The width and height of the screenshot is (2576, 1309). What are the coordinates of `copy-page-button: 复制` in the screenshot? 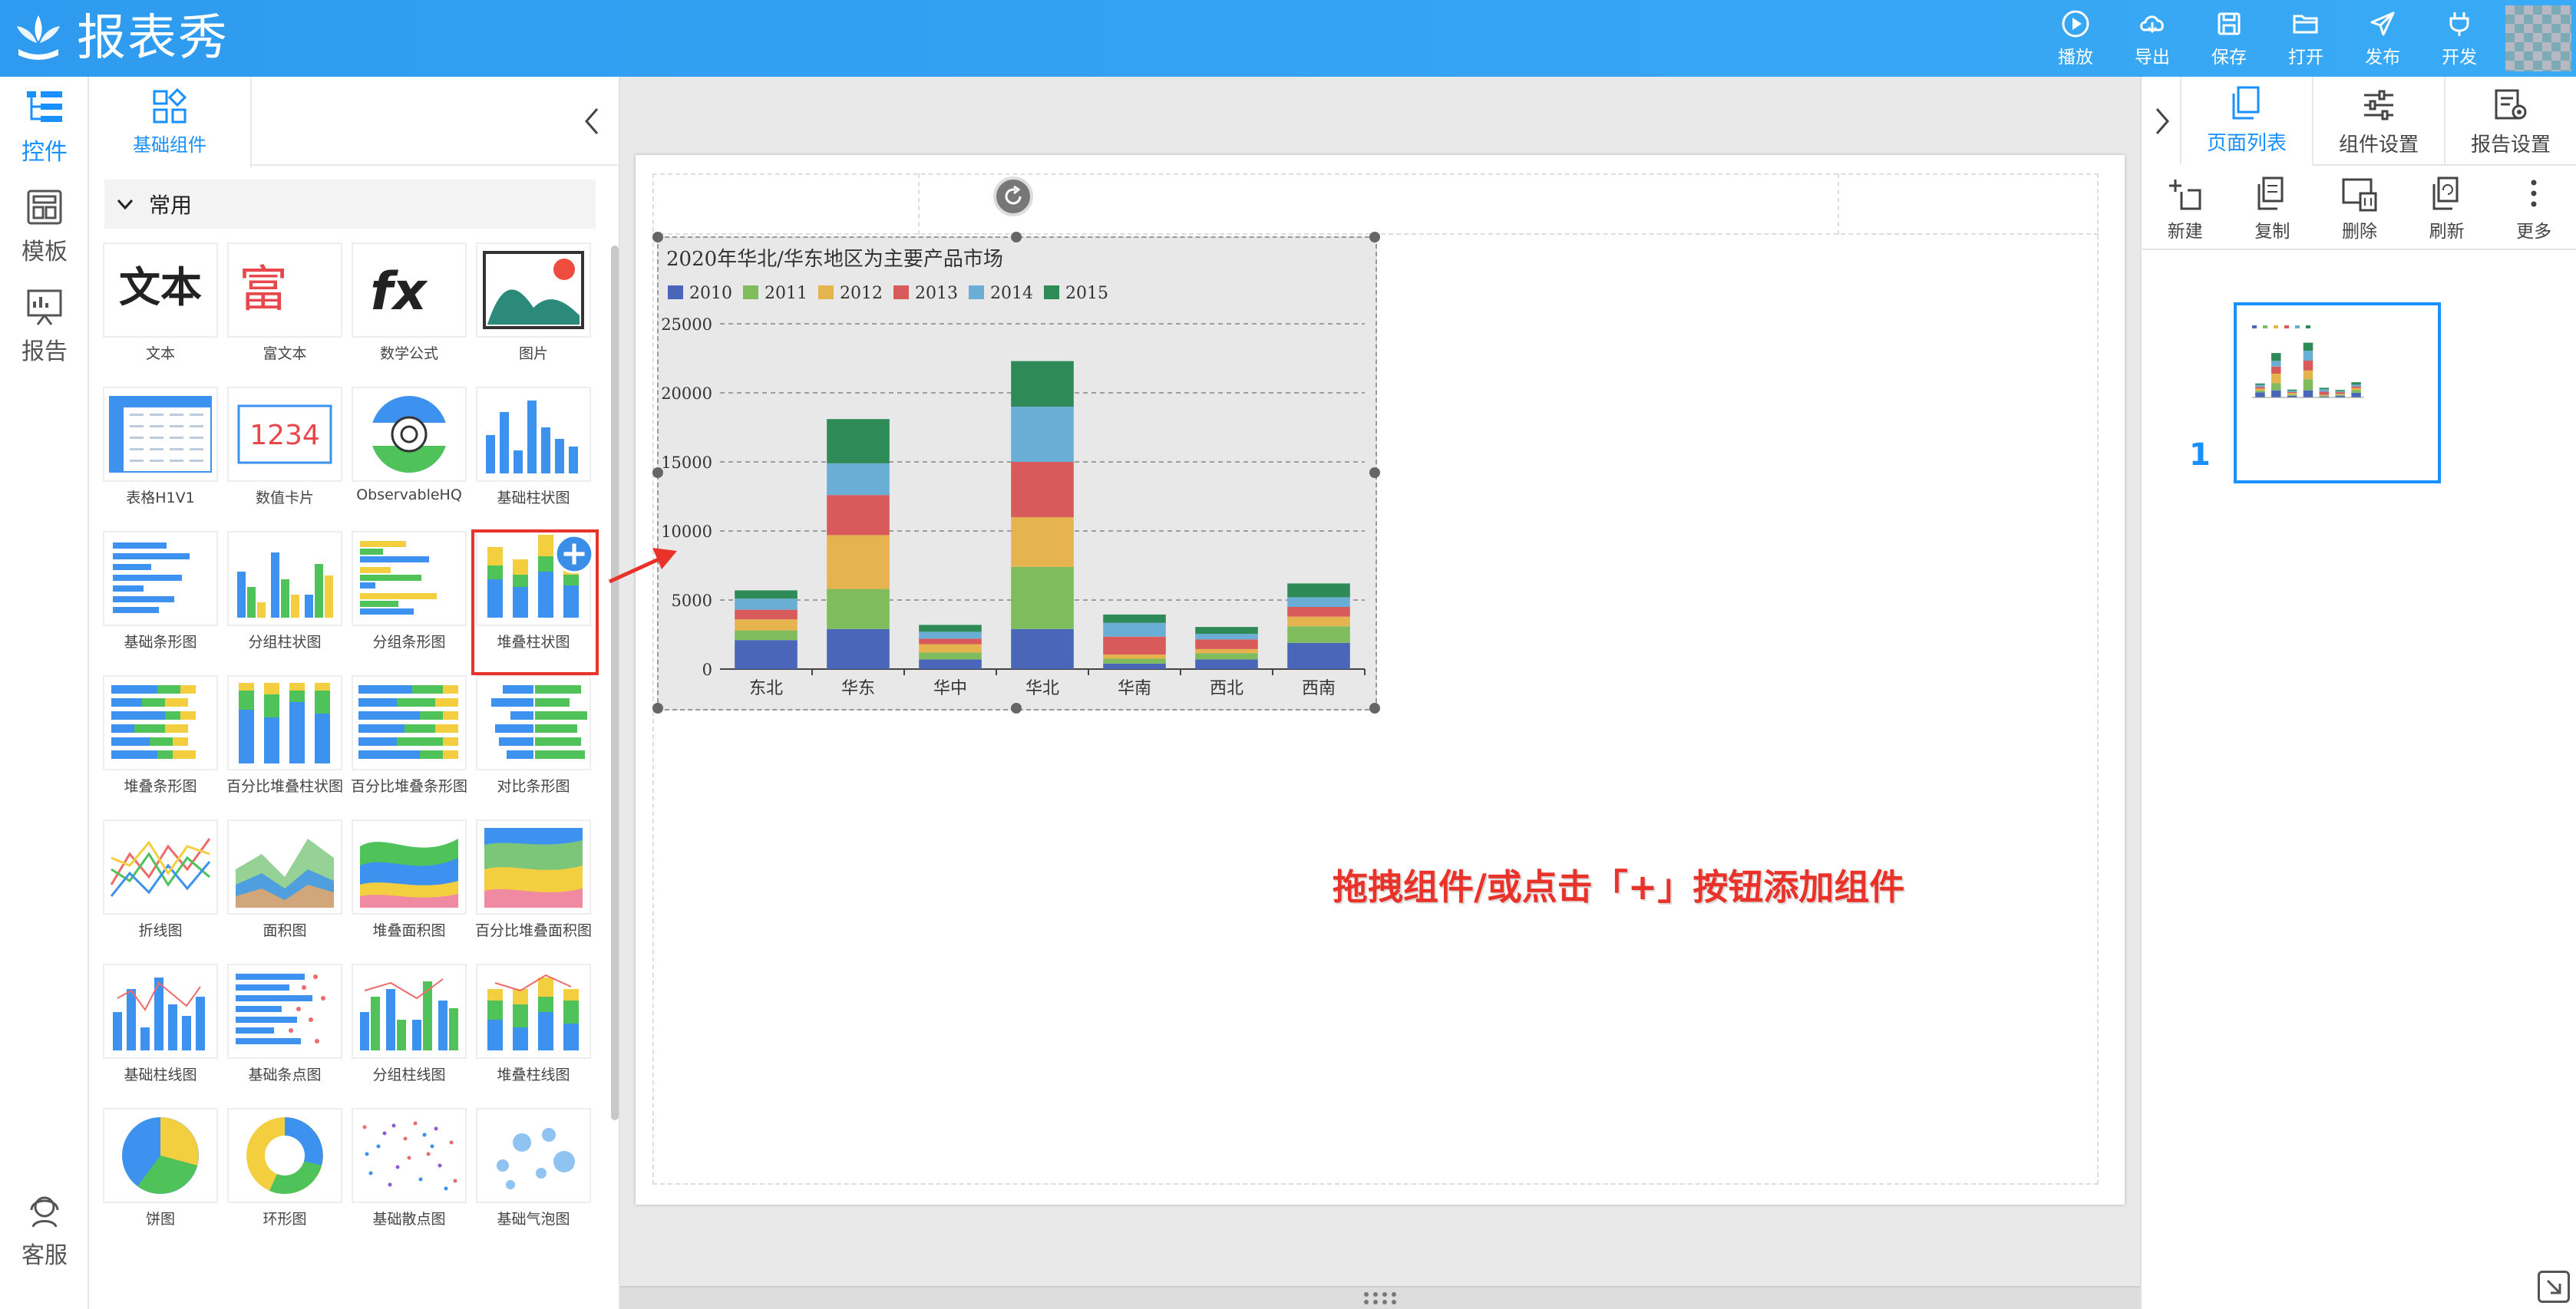 It's located at (2273, 208).